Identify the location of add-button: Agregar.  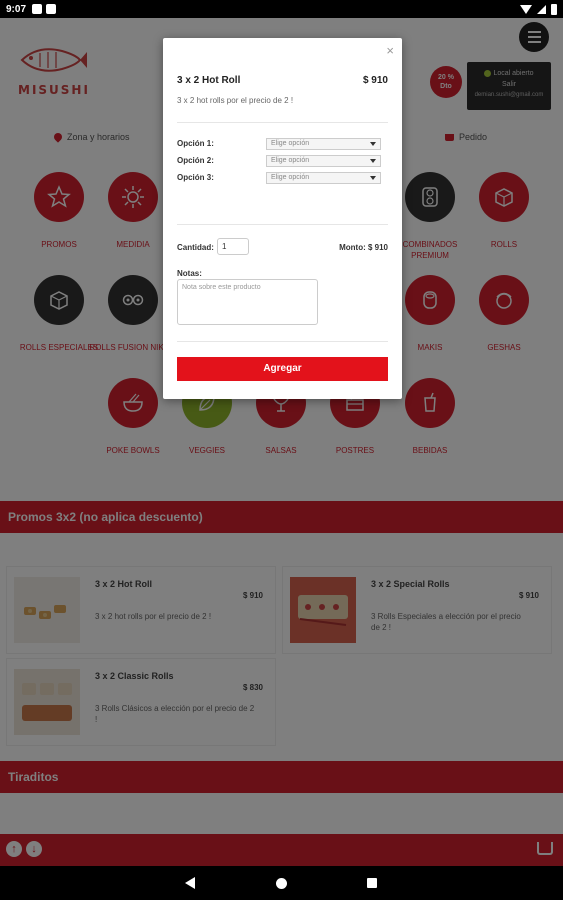
(282, 369).